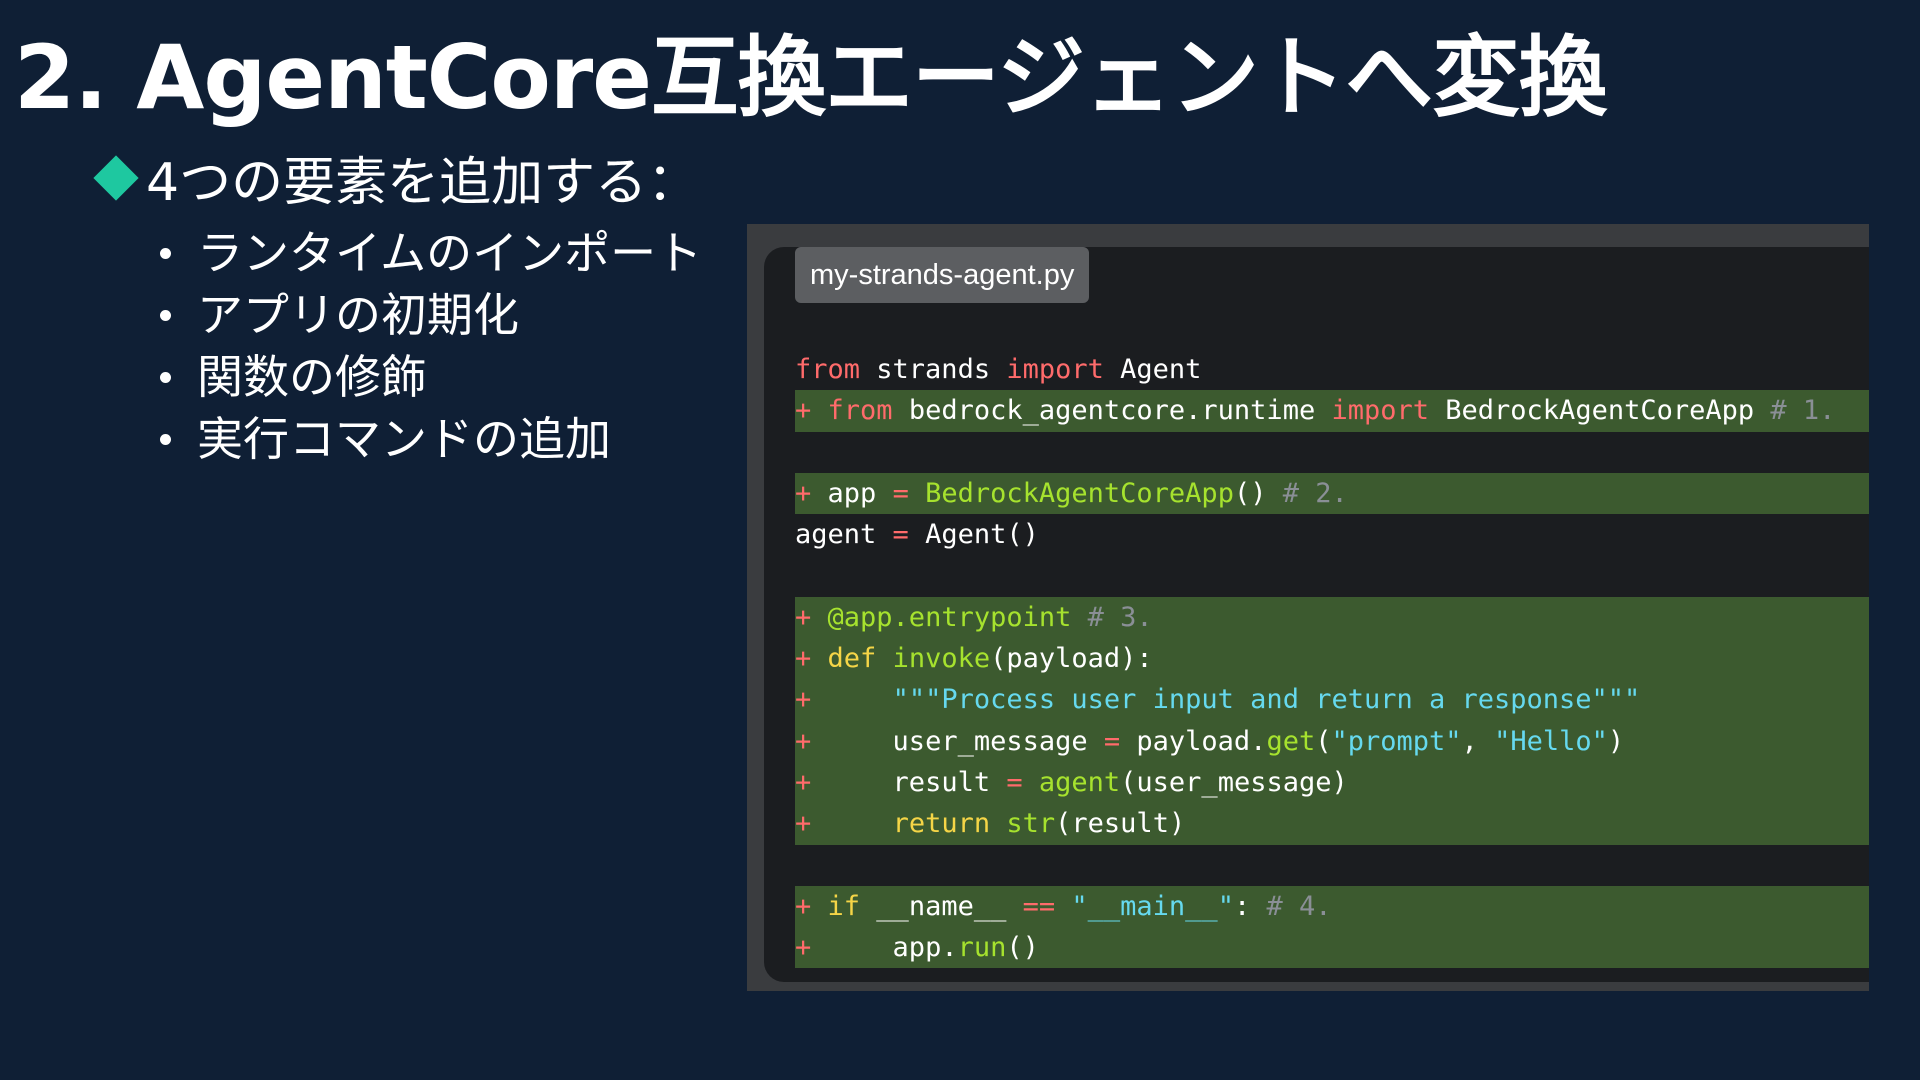  Describe the element at coordinates (312, 377) in the screenshot. I see `sub-bullet-text: 関数の修飾` at that location.